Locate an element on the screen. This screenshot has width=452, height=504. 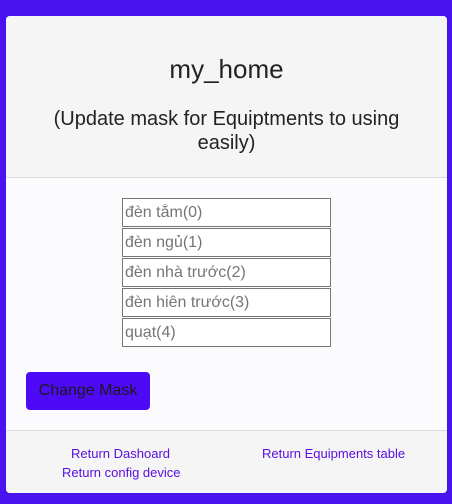
return-equipments-table-link: Return Equipments table is located at coordinates (333, 453).